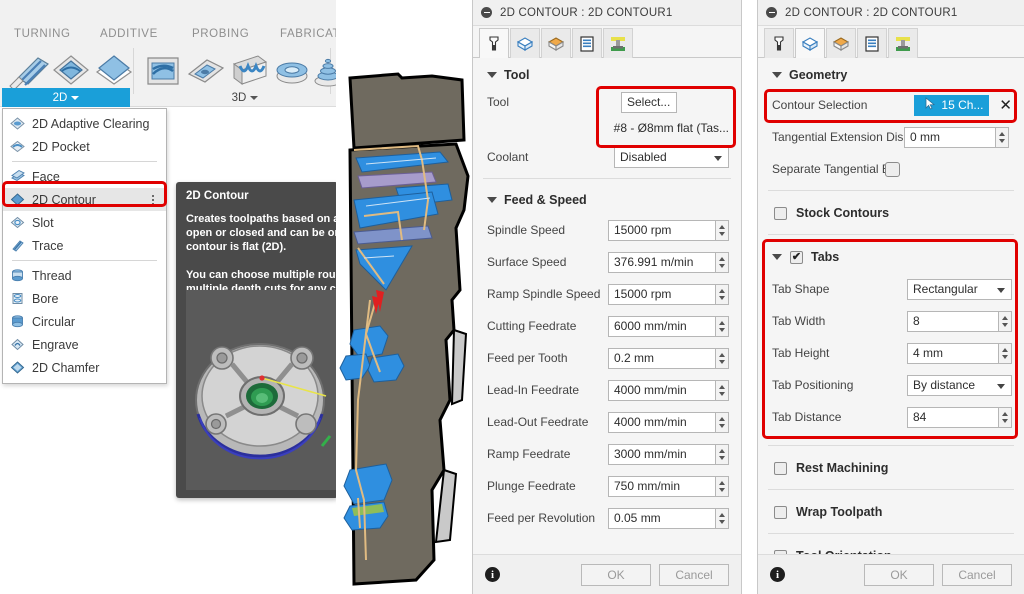 The width and height of the screenshot is (1024, 594). What do you see at coordinates (84, 367) in the screenshot?
I see `menu-item-2d-chamfer: 2D Chamfer` at bounding box center [84, 367].